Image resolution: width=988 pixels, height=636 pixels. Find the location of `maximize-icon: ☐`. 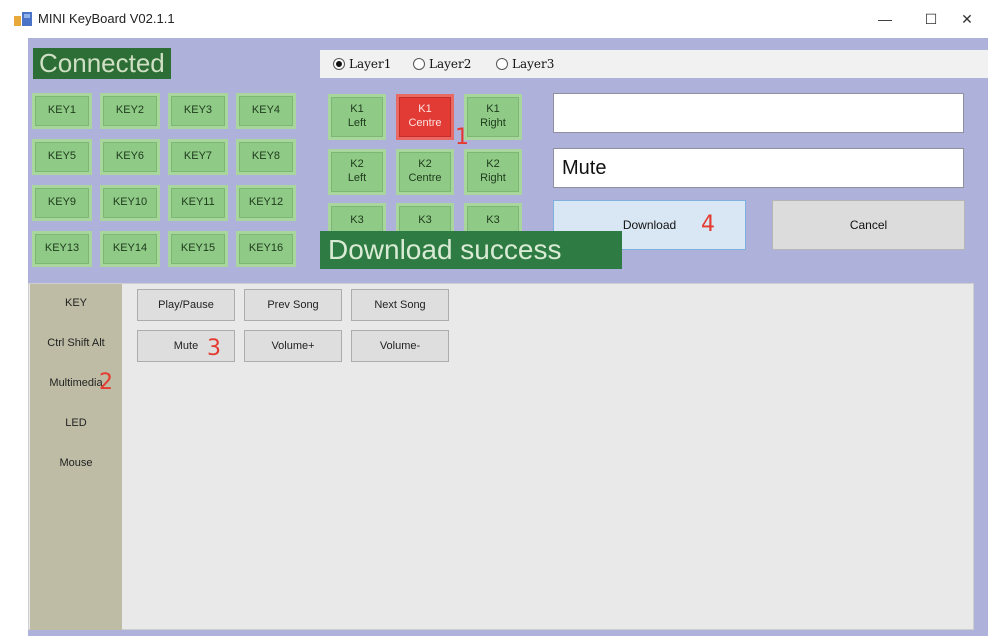

maximize-icon: ☐ is located at coordinates (931, 18).